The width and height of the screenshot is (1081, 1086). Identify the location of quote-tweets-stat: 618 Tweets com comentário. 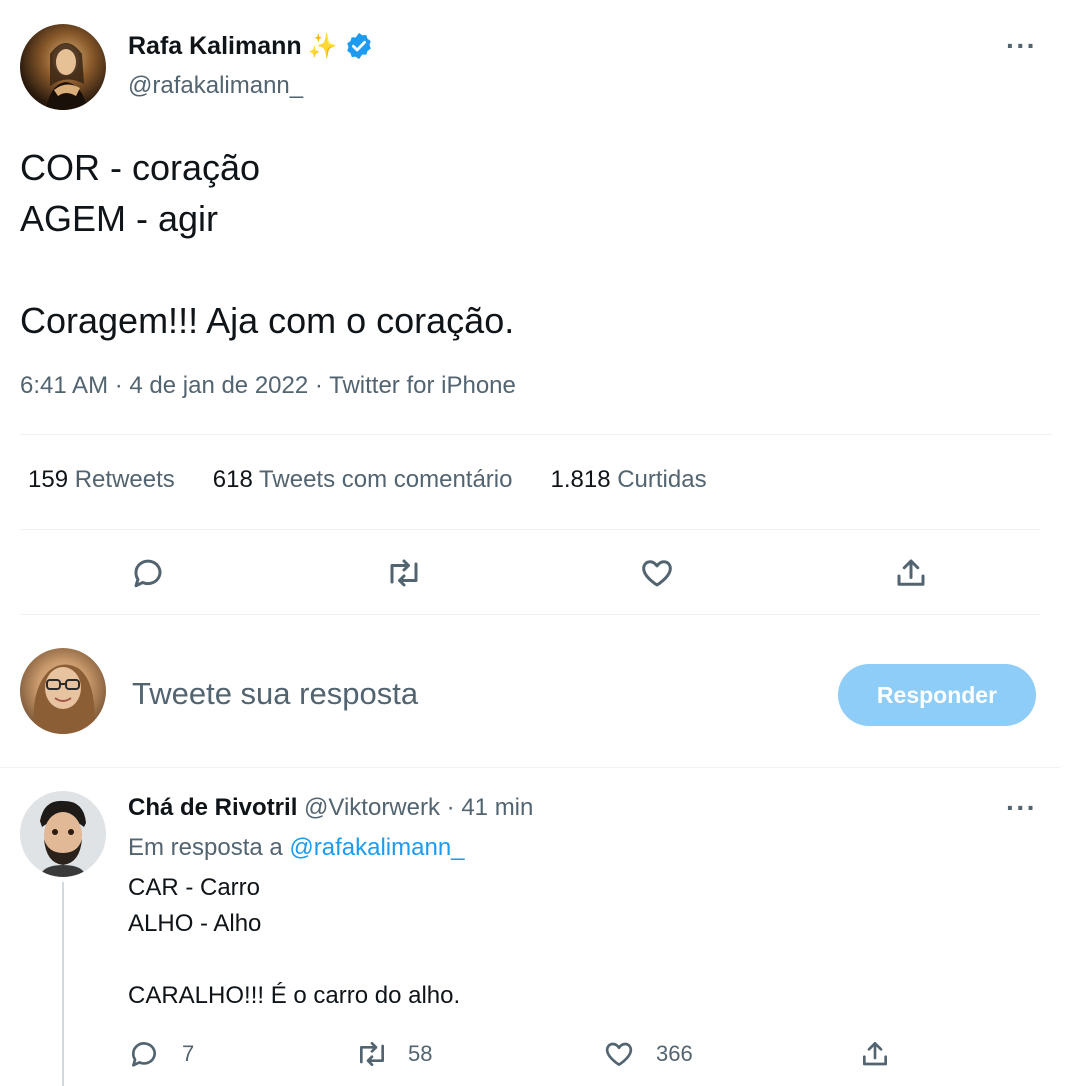
(363, 480).